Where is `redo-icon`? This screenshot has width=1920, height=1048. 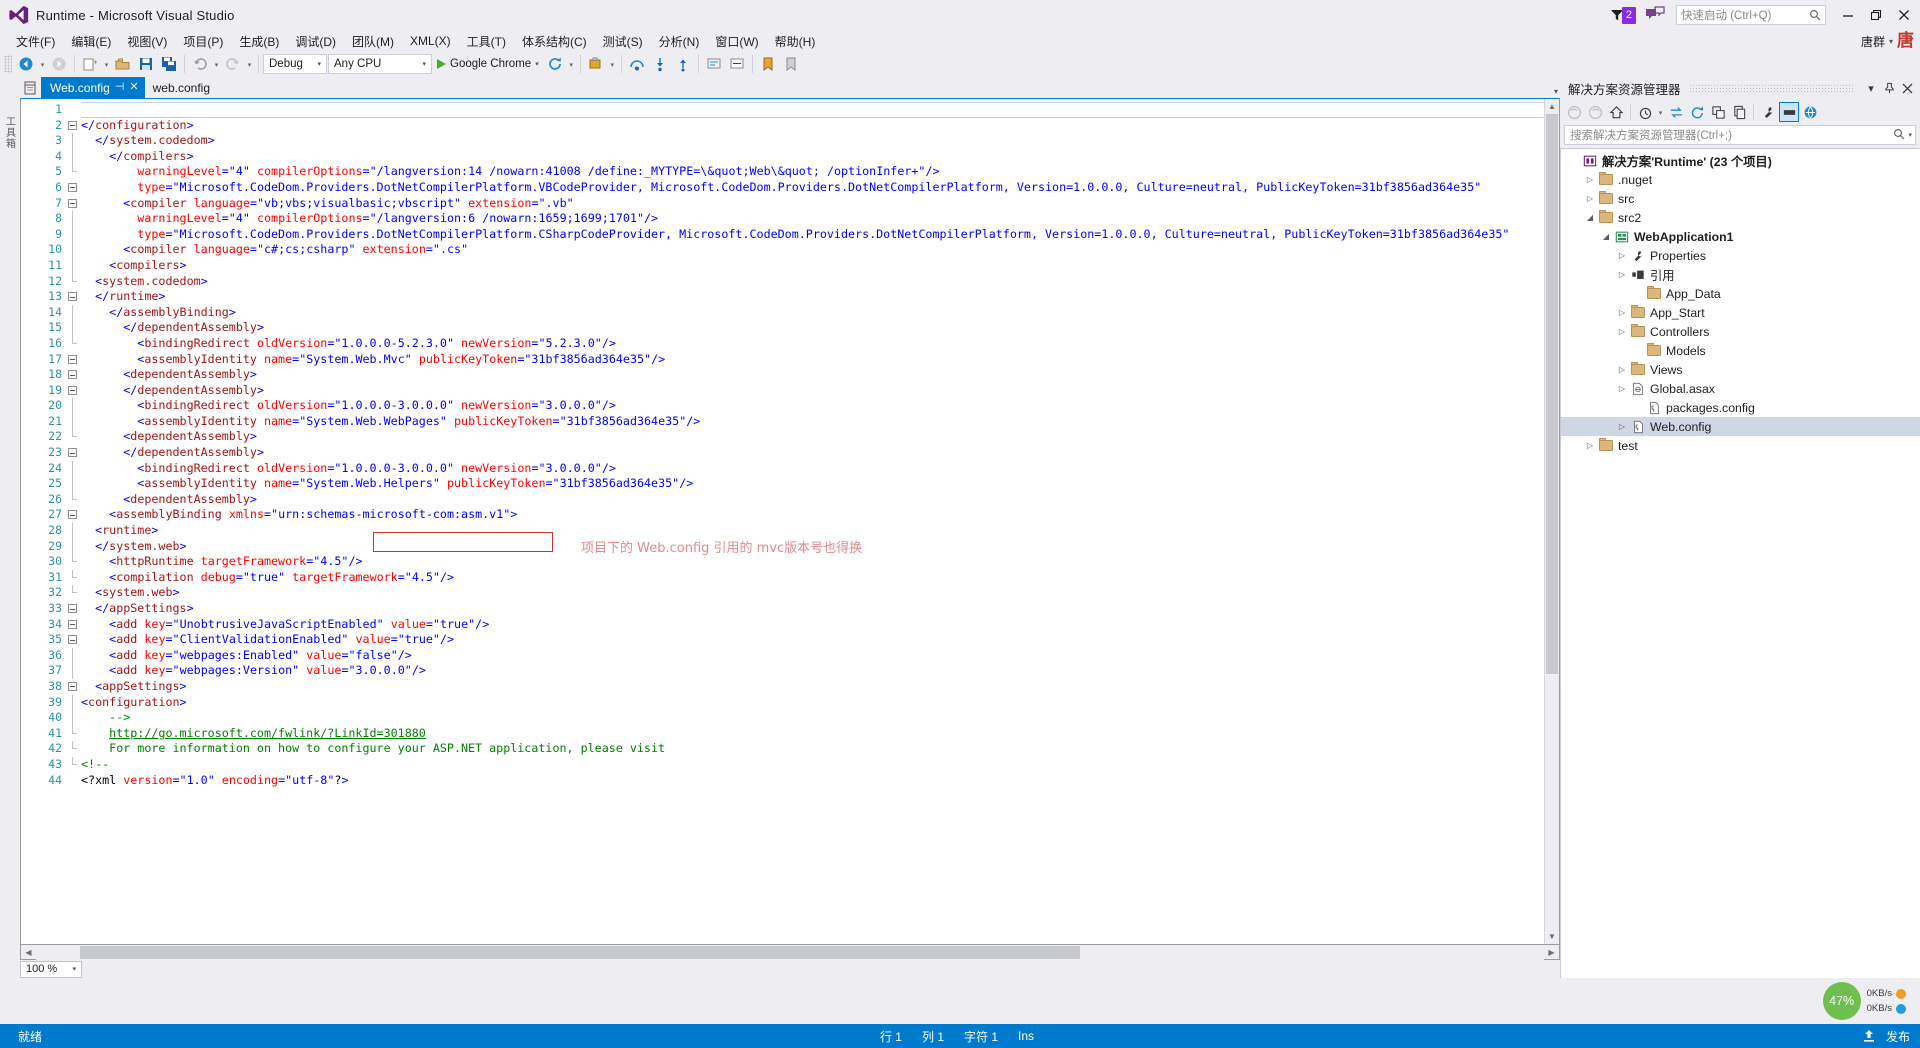
redo-icon is located at coordinates (233, 64).